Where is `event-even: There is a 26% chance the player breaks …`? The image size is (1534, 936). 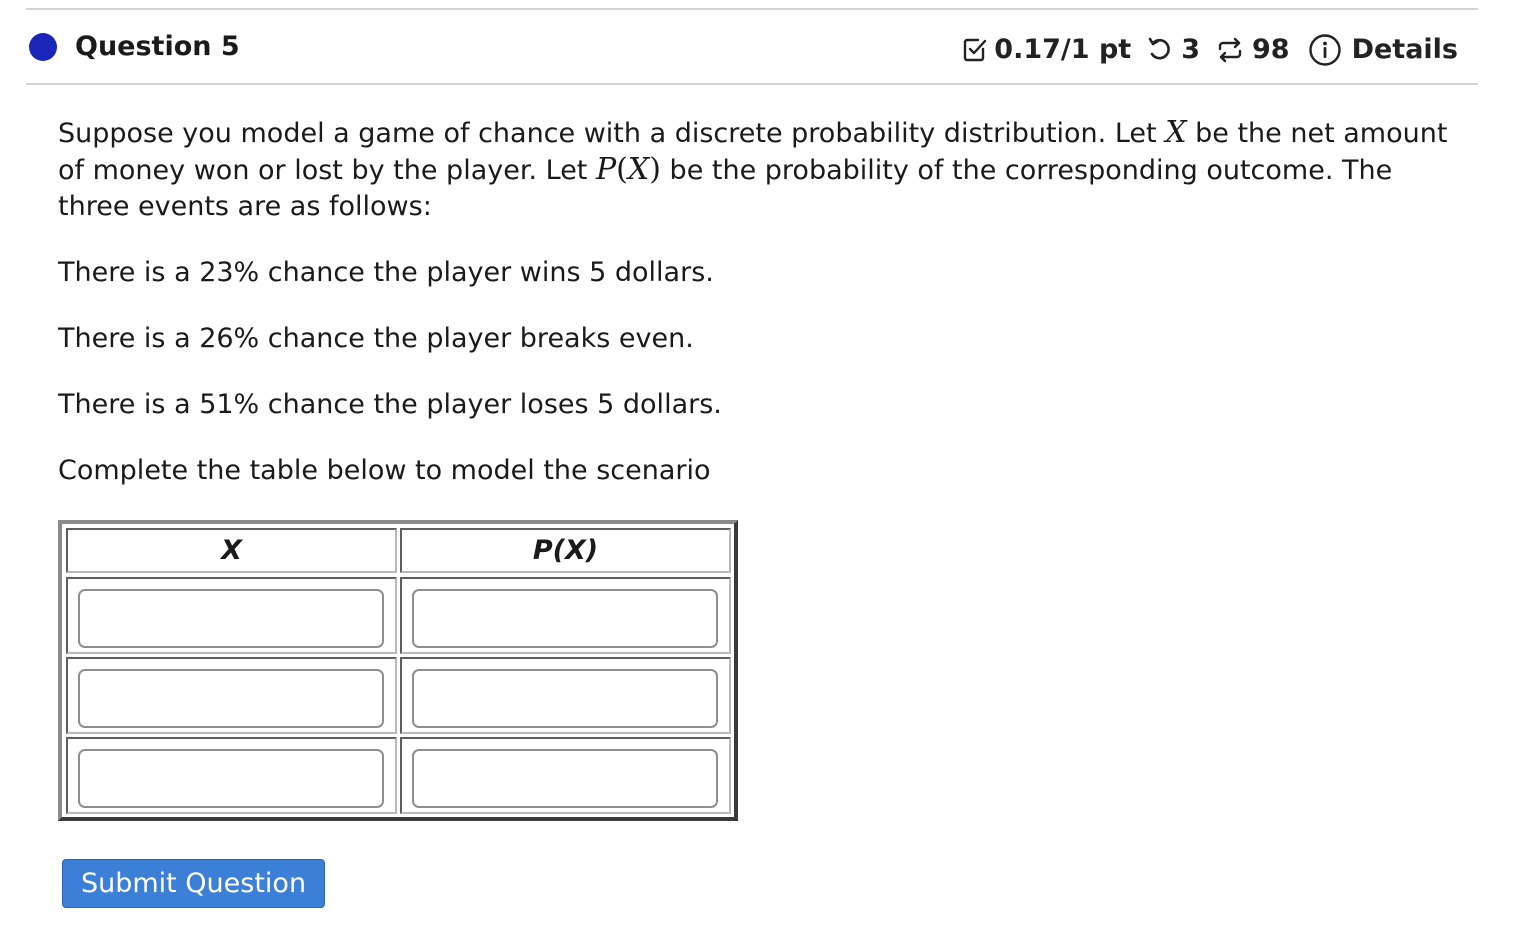
event-even: There is a 26% chance the player breaks … is located at coordinates (376, 338).